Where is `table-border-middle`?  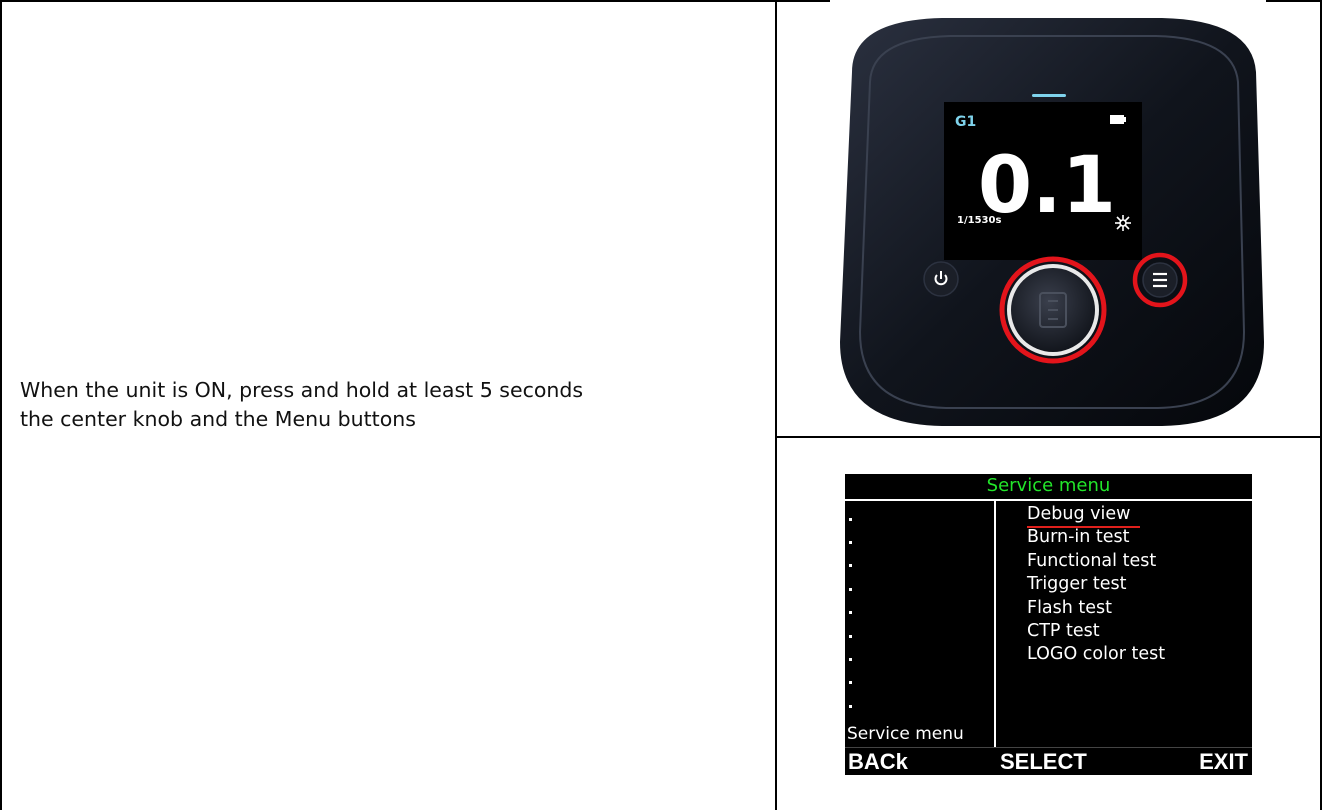
table-border-middle is located at coordinates (776, 405).